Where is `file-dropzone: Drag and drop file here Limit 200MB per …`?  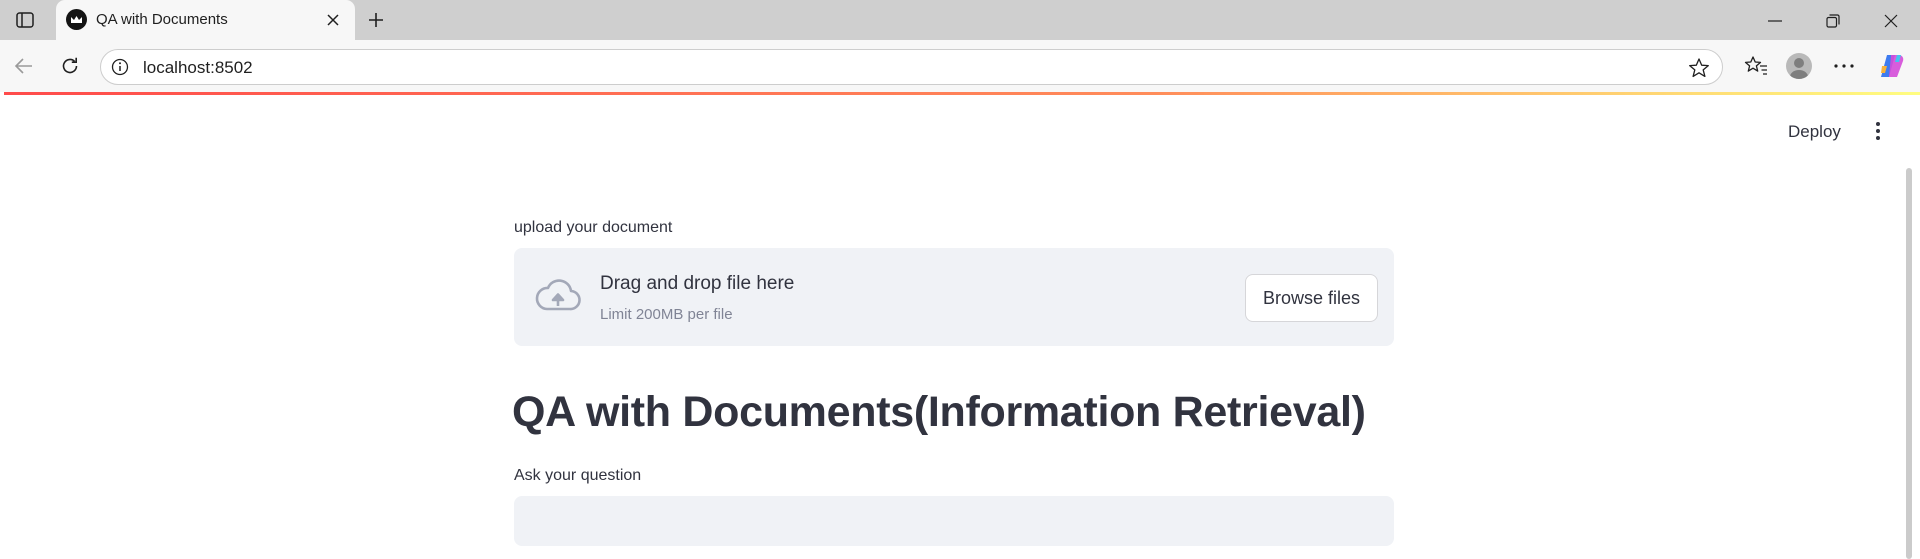 file-dropzone: Drag and drop file here Limit 200MB per … is located at coordinates (954, 297).